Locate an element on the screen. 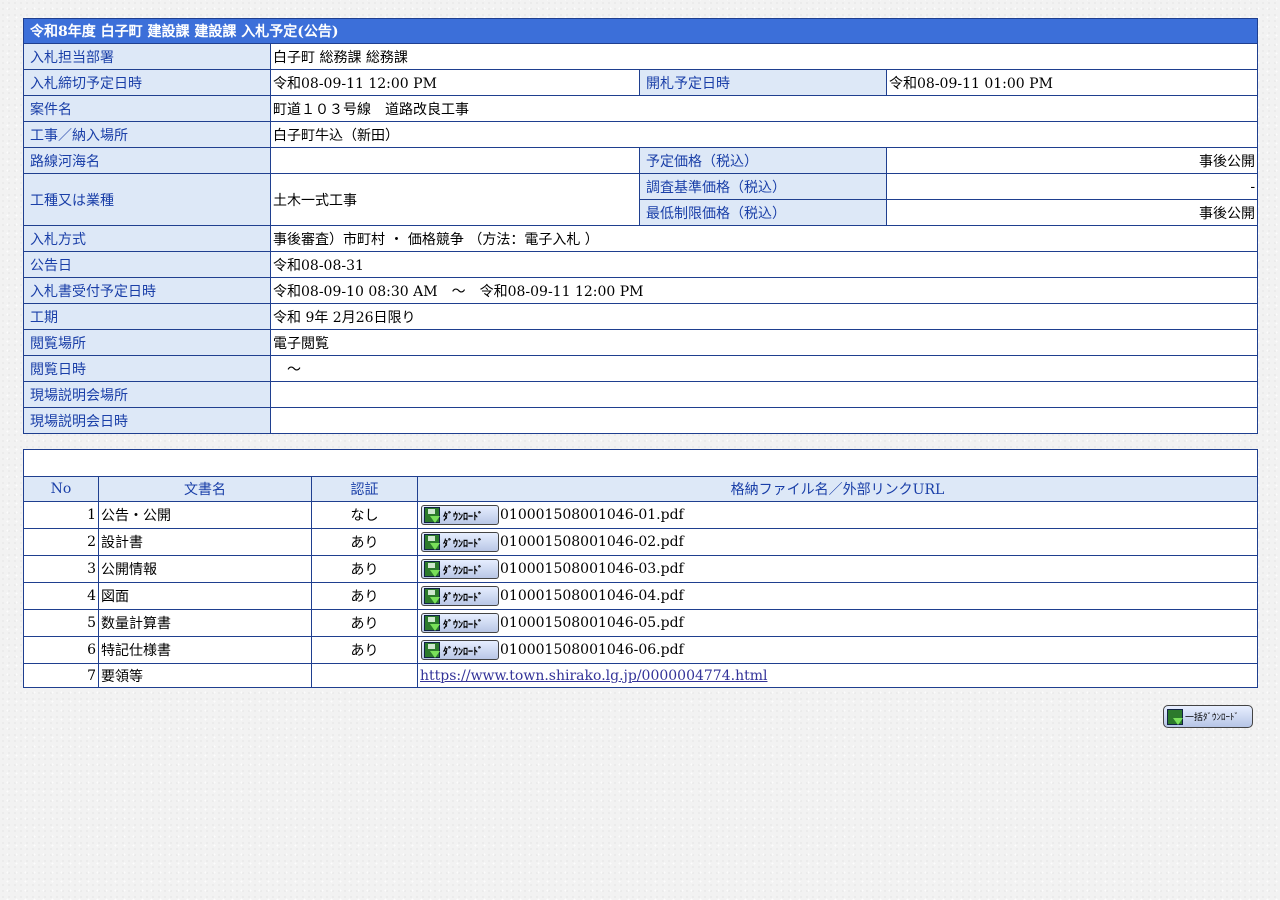 This screenshot has height=900, width=1280. notice-title: 令和8年度 白子町 建設課 建設課 入札予定(公告) is located at coordinates (640, 31).